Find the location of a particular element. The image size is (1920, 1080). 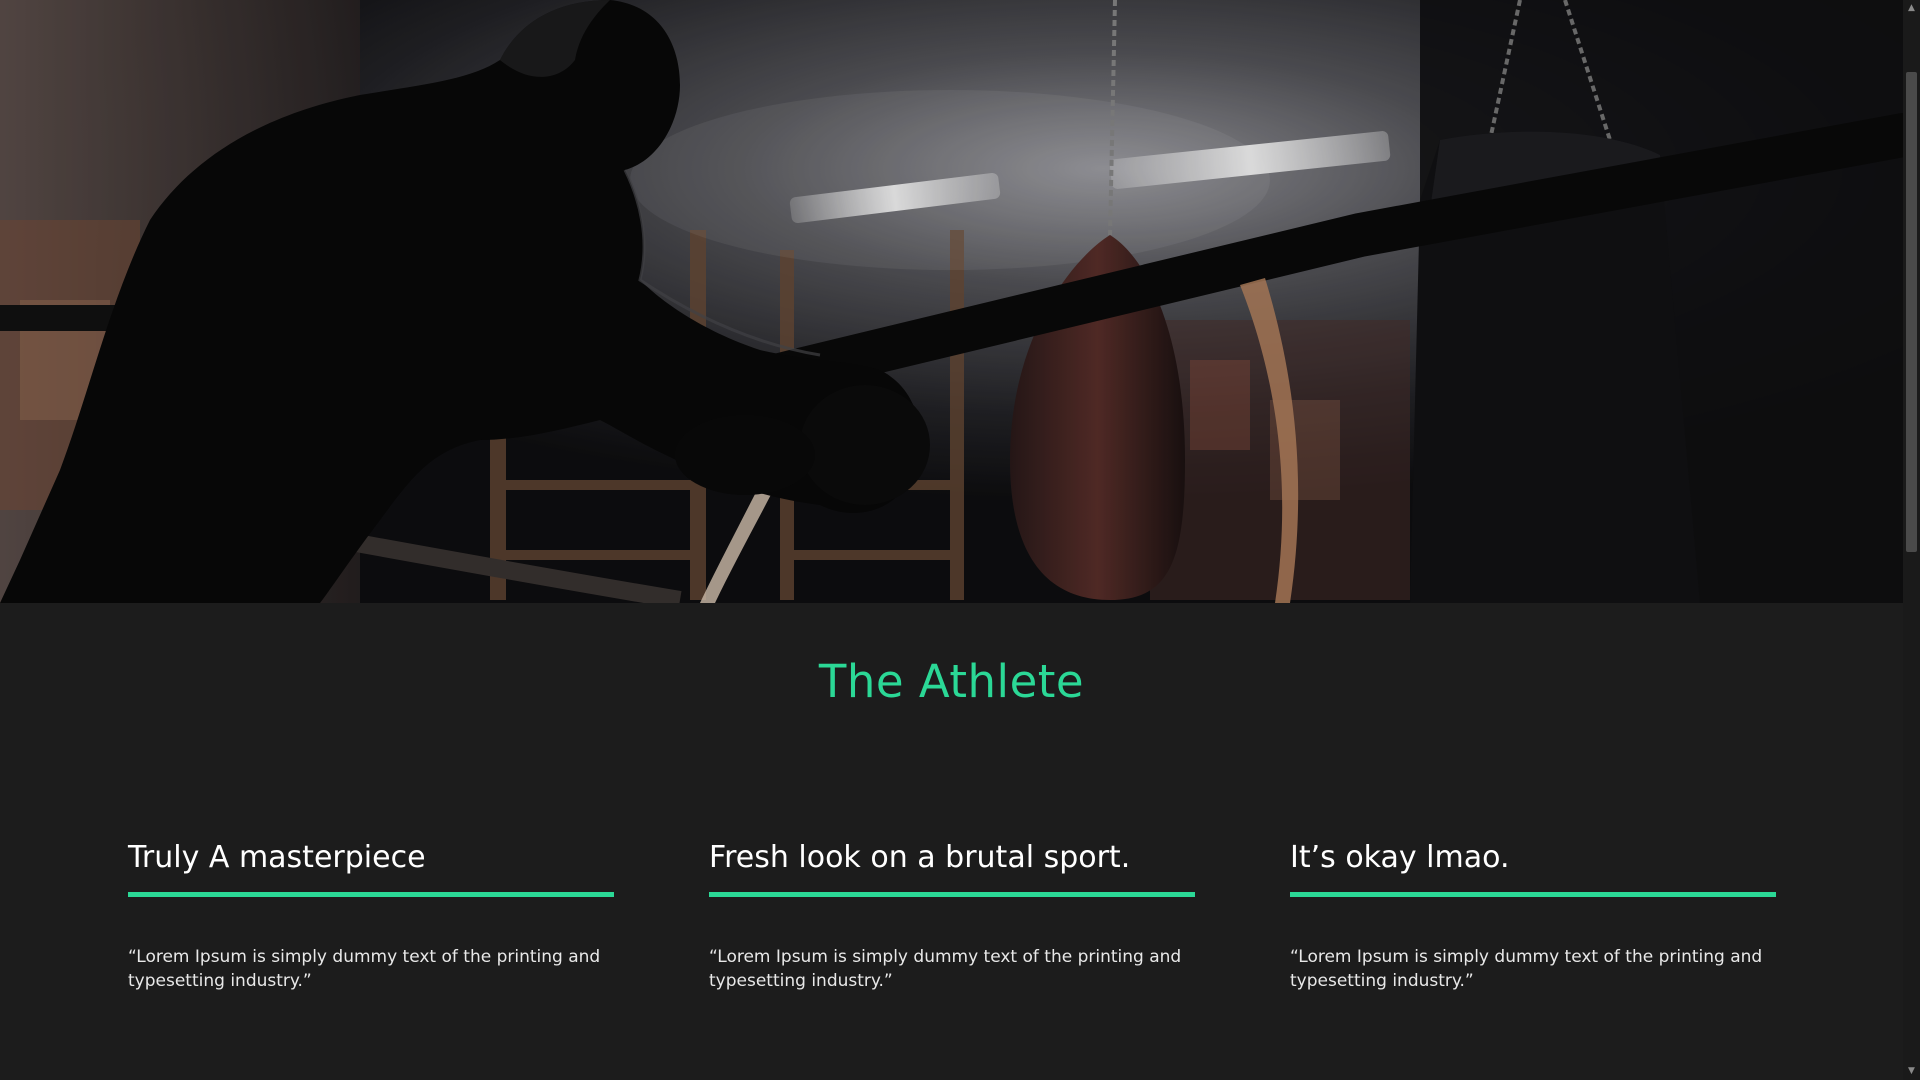

vertical-scrollbar: ▲ ▼ is located at coordinates (1911, 540).